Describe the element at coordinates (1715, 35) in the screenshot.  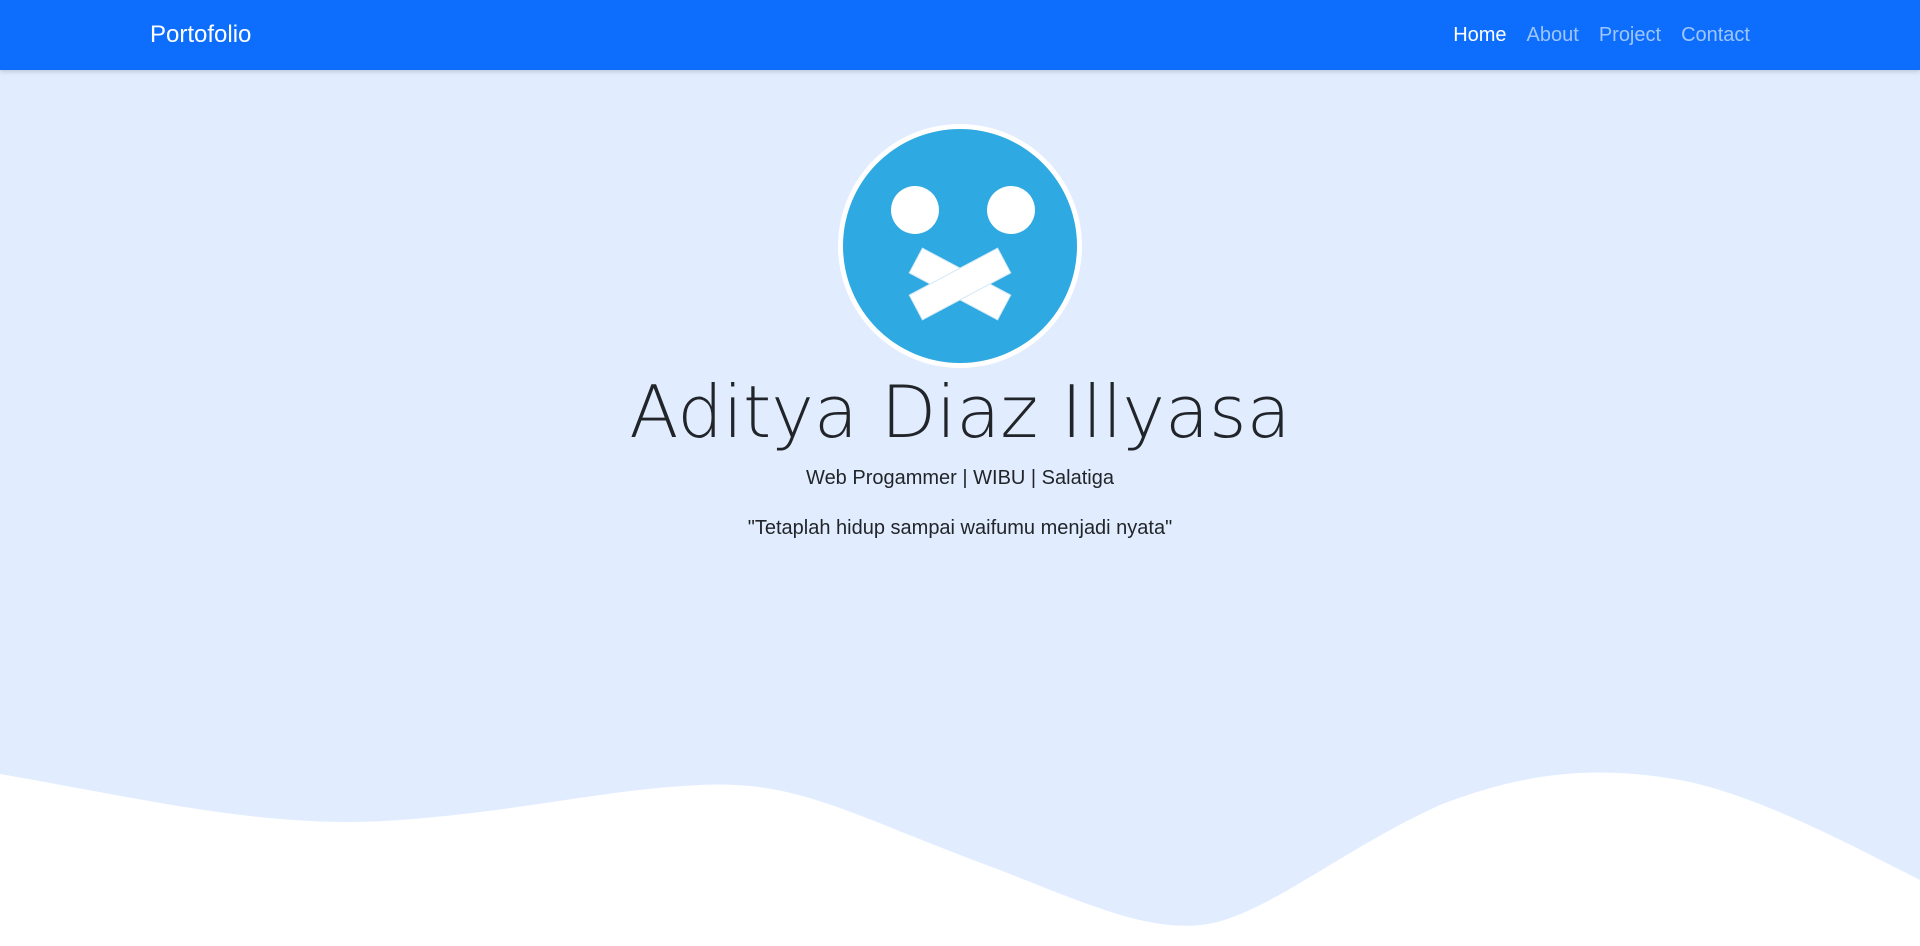
I see `nav-link-contact: Contact` at that location.